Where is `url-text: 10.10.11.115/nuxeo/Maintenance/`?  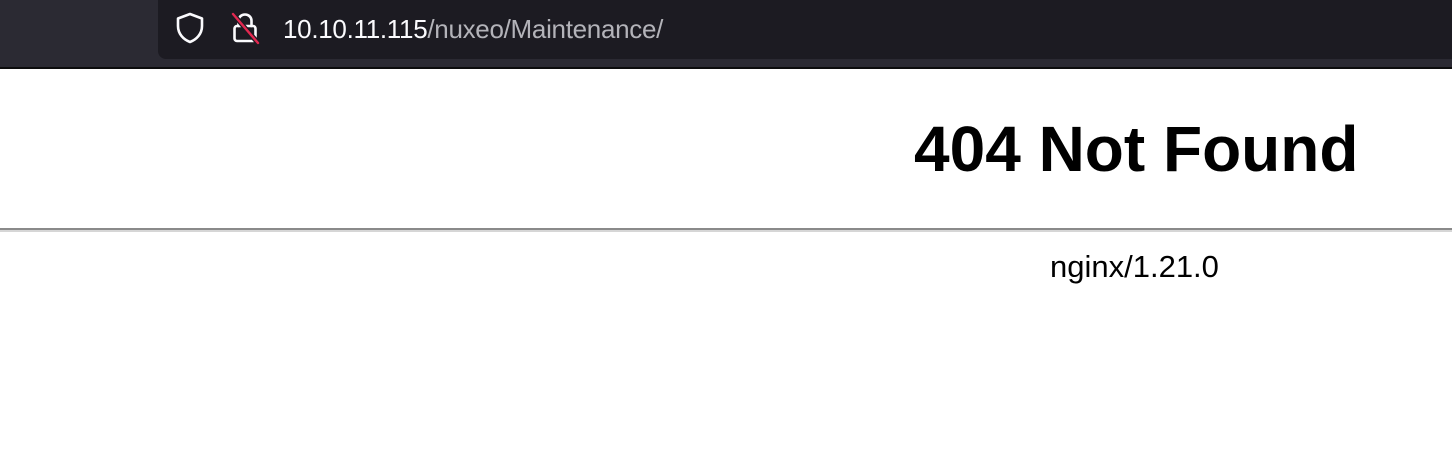 url-text: 10.10.11.115/nuxeo/Maintenance/ is located at coordinates (473, 29).